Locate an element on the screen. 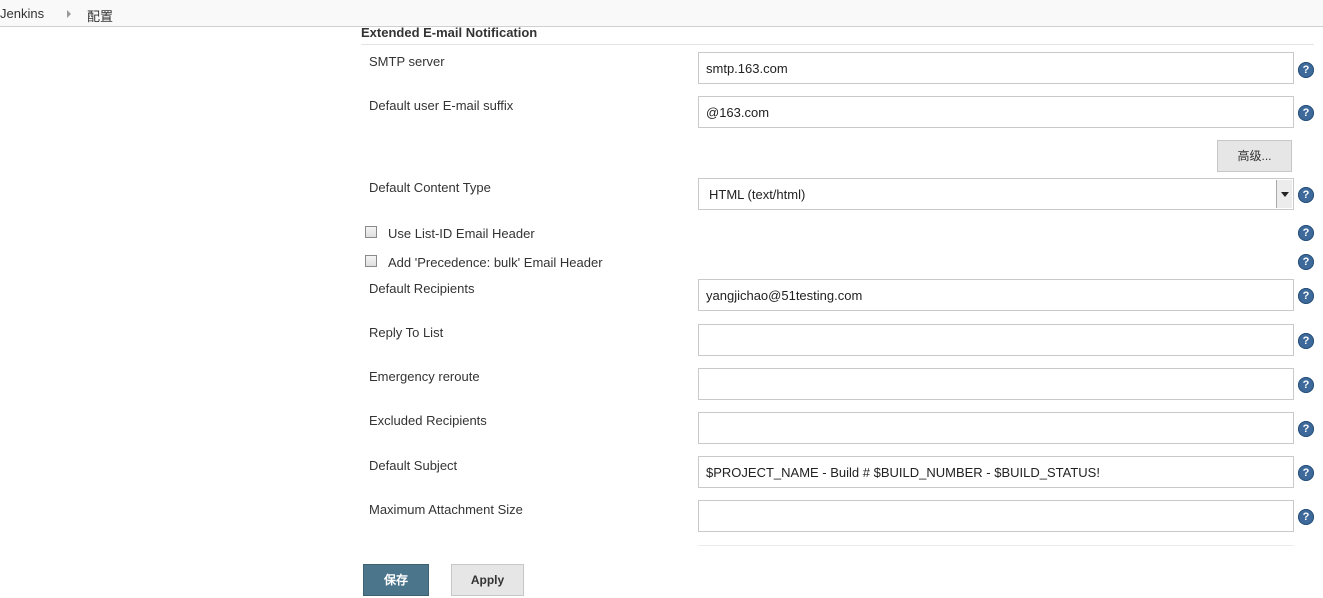  chevron-down-icon is located at coordinates (1284, 194).